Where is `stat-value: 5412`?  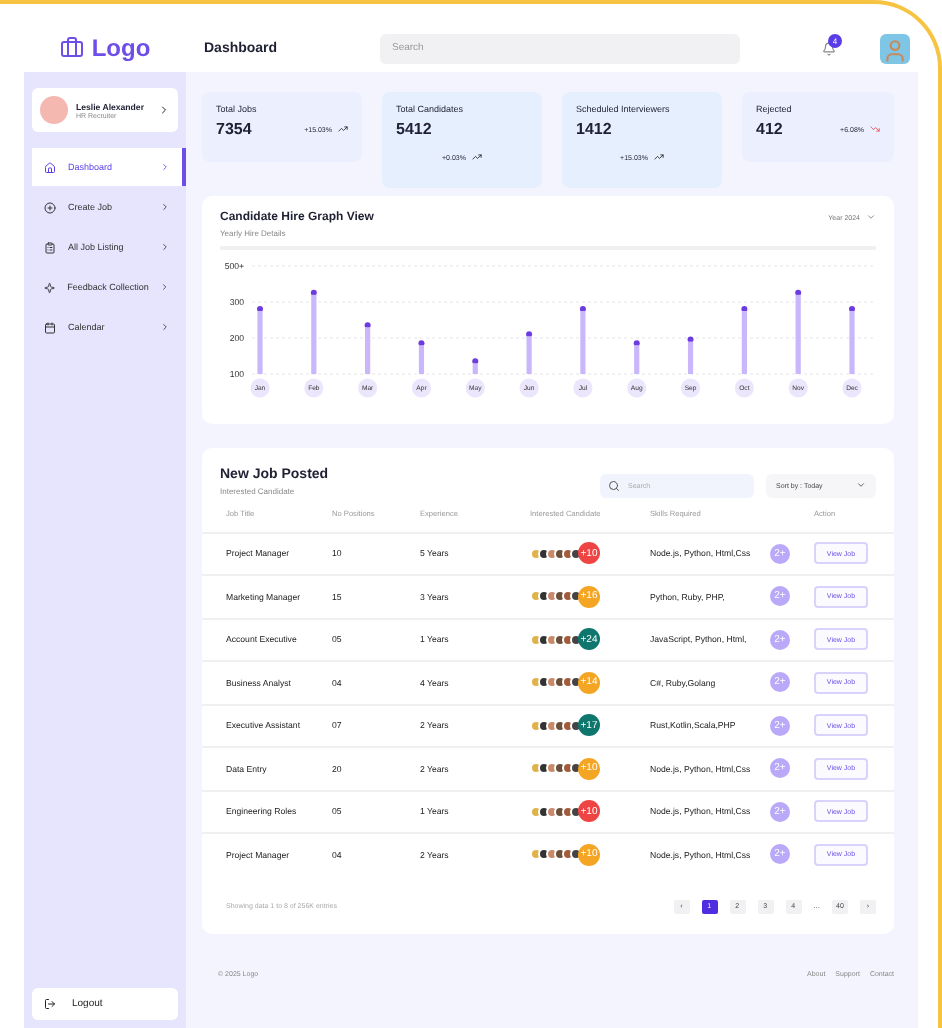 stat-value: 5412 is located at coordinates (414, 129).